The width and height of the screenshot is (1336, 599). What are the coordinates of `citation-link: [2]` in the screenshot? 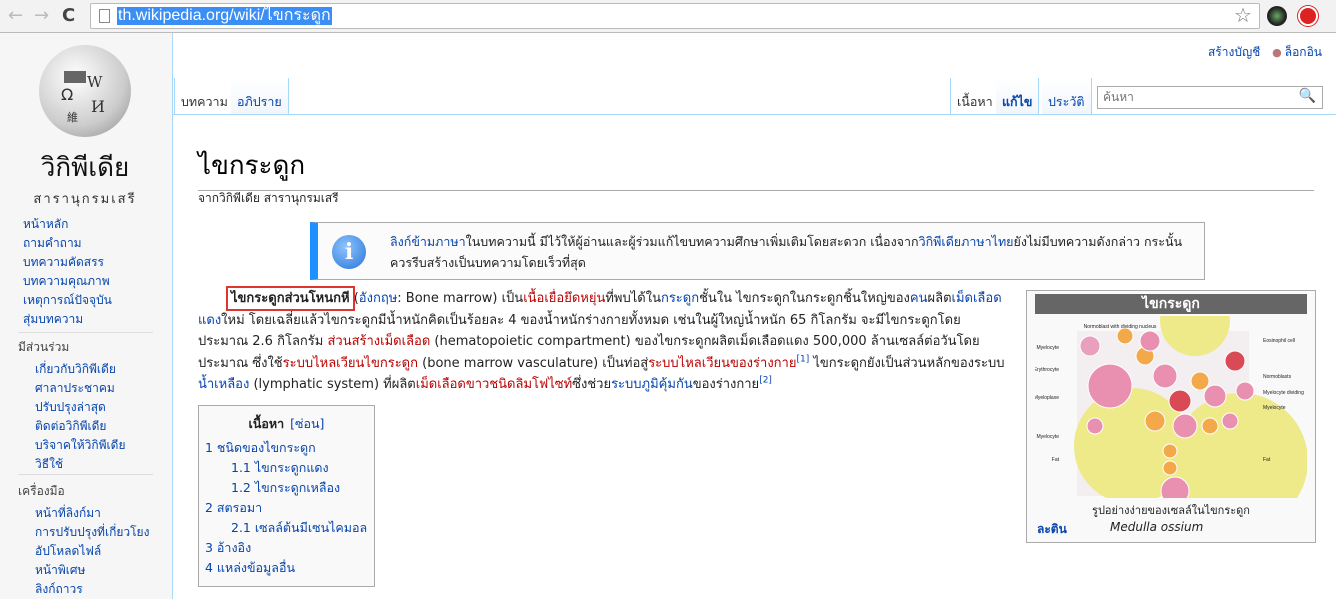 It's located at (765, 381).